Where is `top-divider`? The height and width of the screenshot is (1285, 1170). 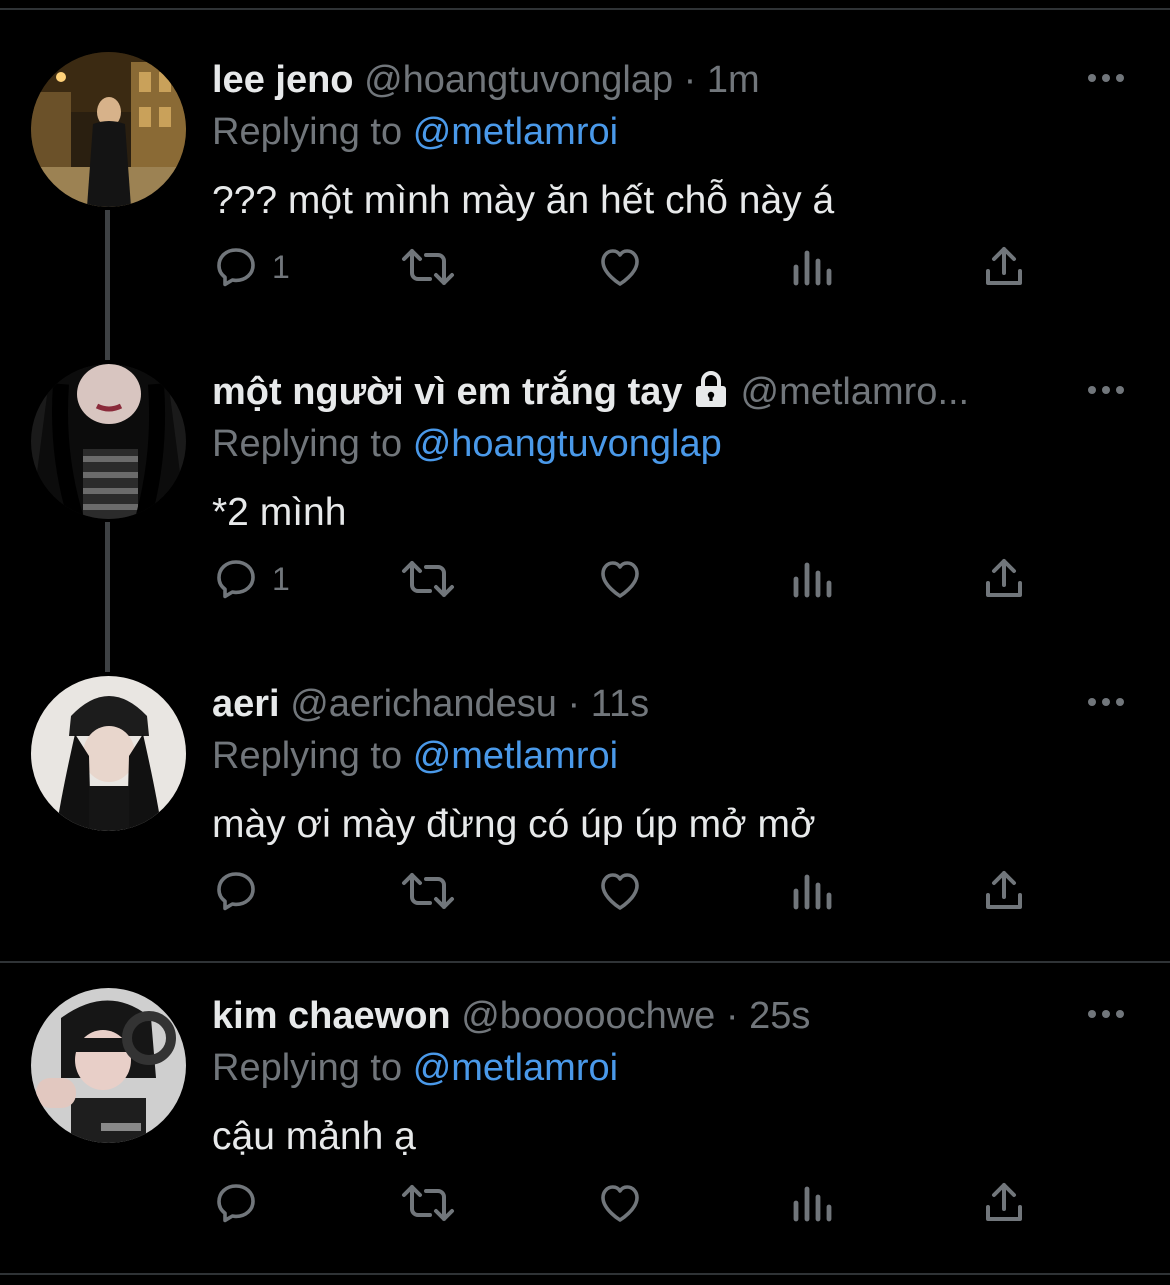
top-divider is located at coordinates (585, 9).